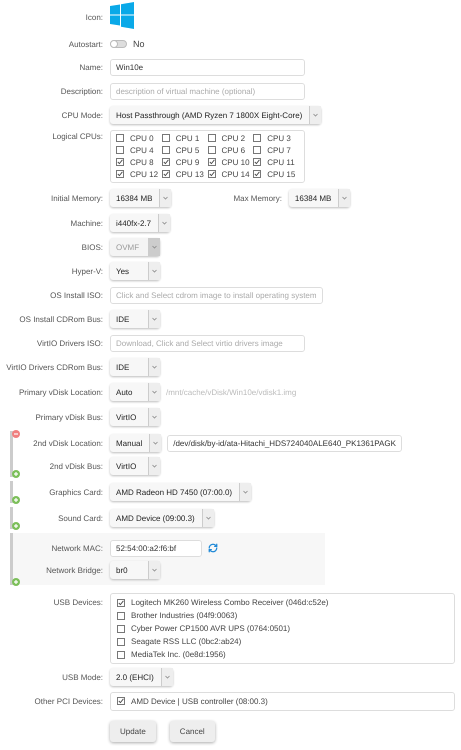 The image size is (461, 750). Describe the element at coordinates (94, 17) in the screenshot. I see `field-label: Icon:` at that location.